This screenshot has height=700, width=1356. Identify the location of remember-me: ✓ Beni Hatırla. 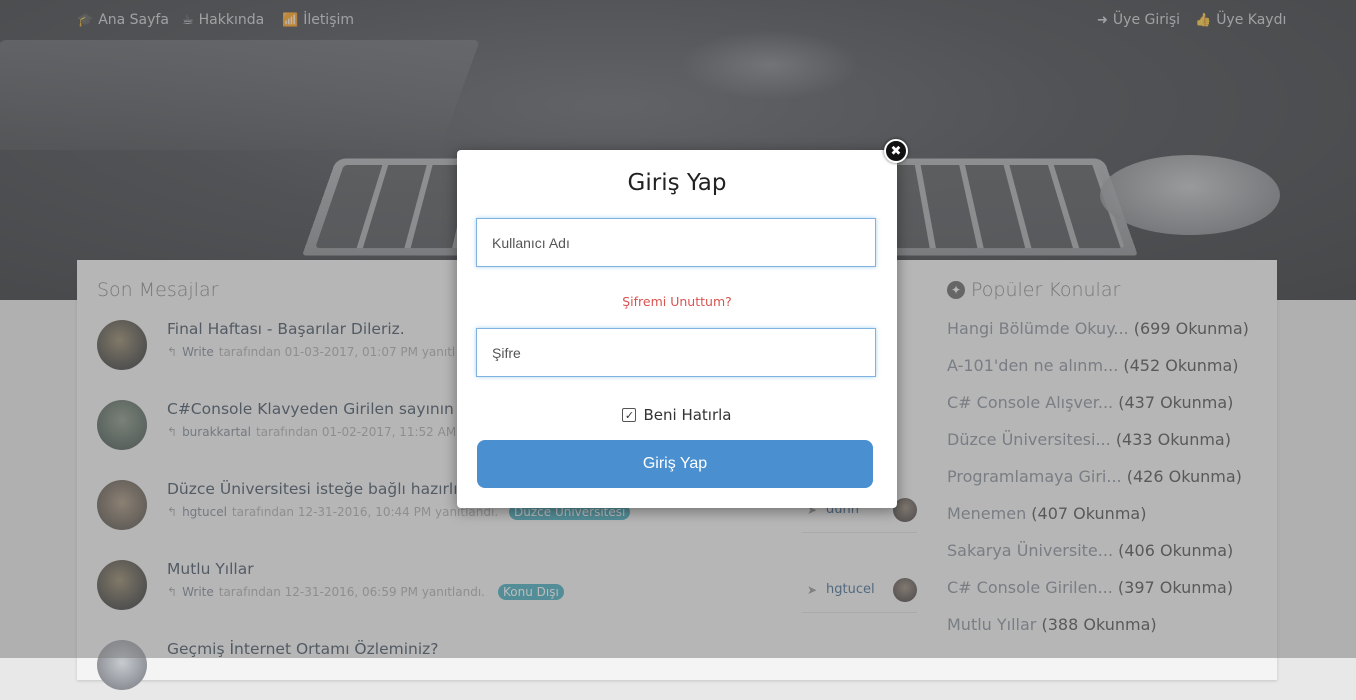
(677, 415).